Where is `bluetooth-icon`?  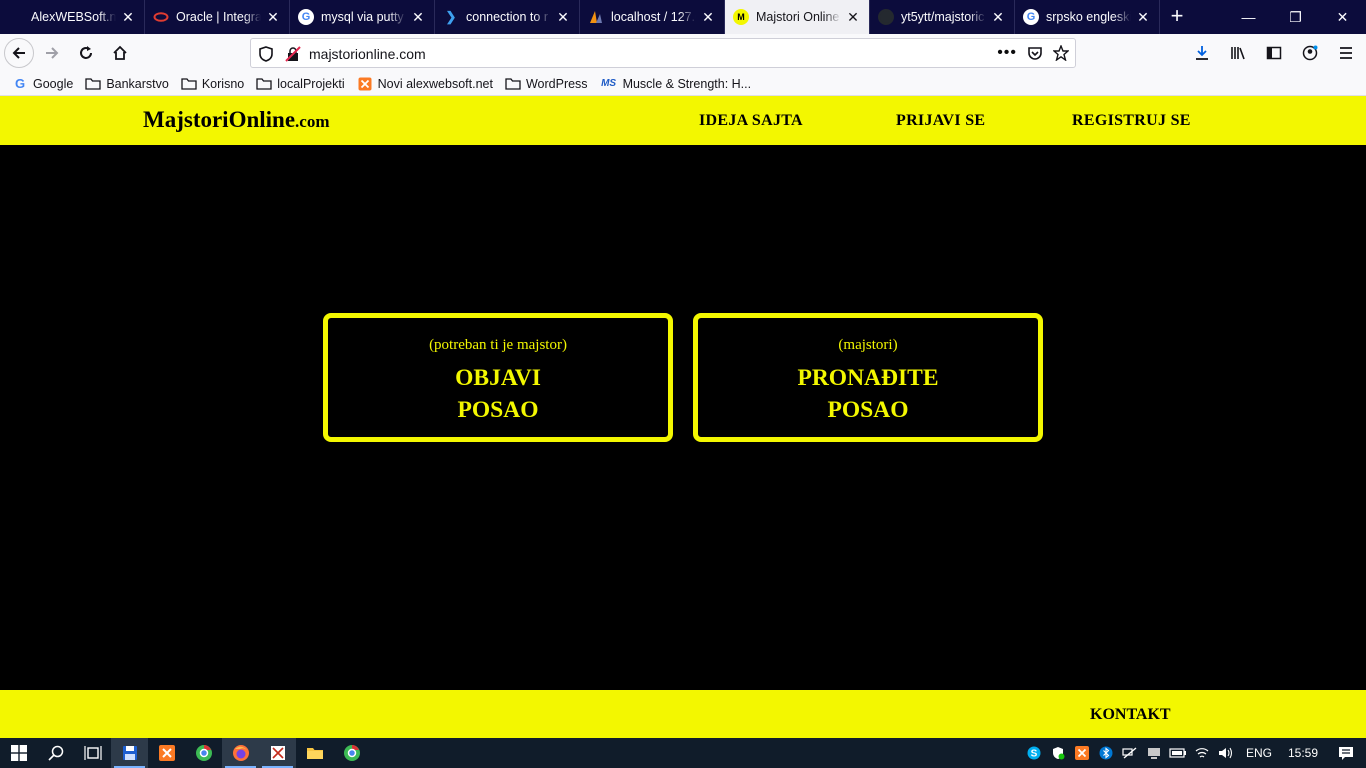
bluetooth-icon is located at coordinates (1106, 753).